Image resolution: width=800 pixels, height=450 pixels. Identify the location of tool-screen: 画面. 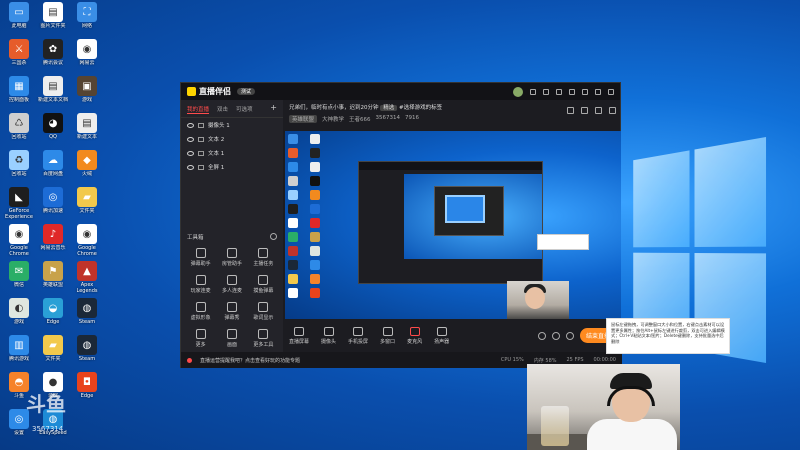
(231, 338).